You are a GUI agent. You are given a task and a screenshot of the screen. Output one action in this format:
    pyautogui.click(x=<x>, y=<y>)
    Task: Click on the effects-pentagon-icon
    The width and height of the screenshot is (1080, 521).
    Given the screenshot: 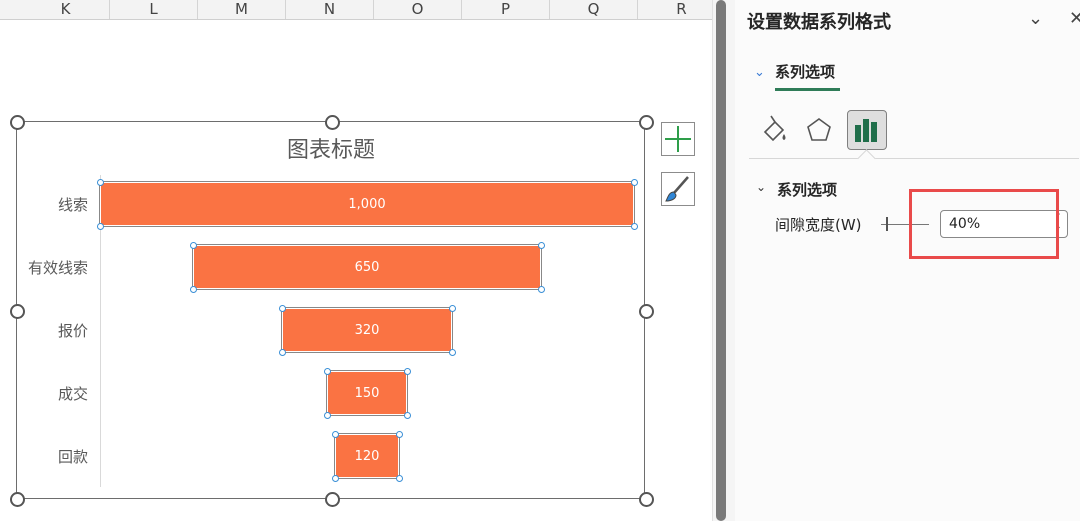 What is the action you would take?
    pyautogui.click(x=819, y=129)
    